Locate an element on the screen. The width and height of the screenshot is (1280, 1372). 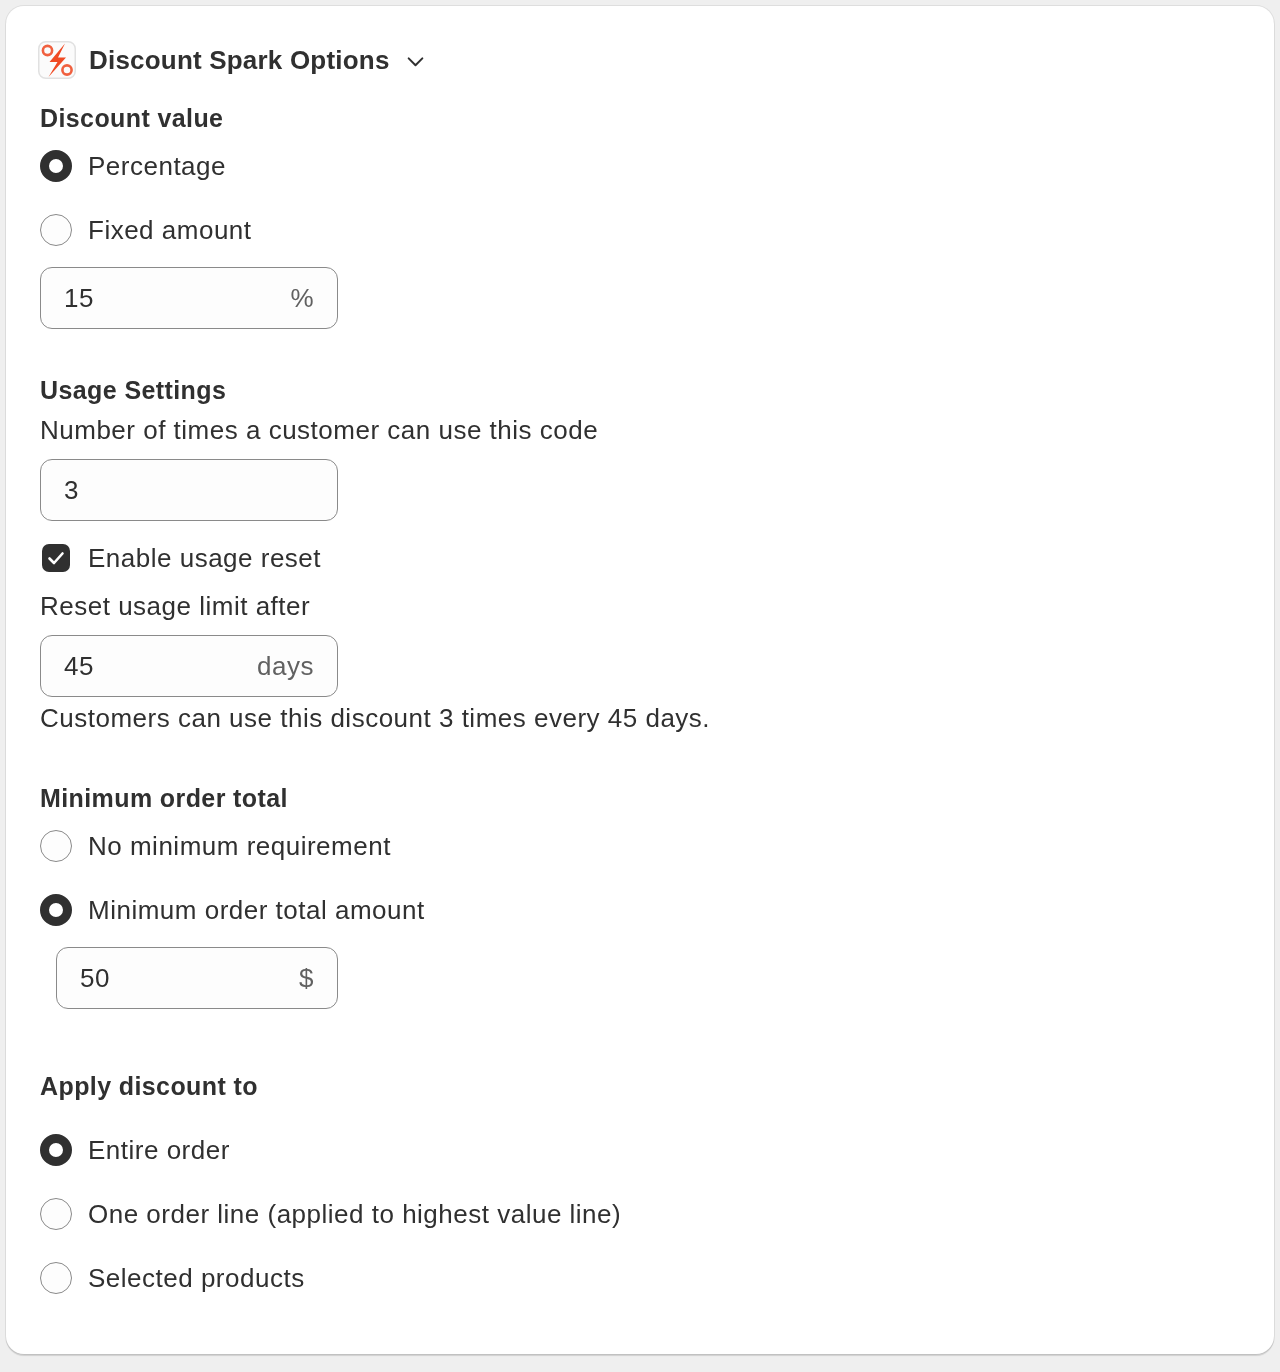
radio-label: Minimum order total amount is located at coordinates (256, 910).